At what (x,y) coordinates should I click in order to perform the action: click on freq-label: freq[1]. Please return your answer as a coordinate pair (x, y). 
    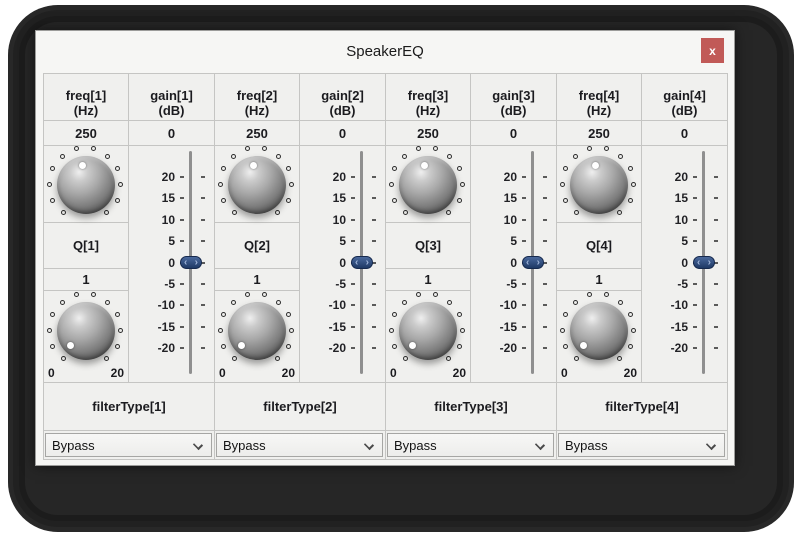
    Looking at the image, I should click on (86, 95).